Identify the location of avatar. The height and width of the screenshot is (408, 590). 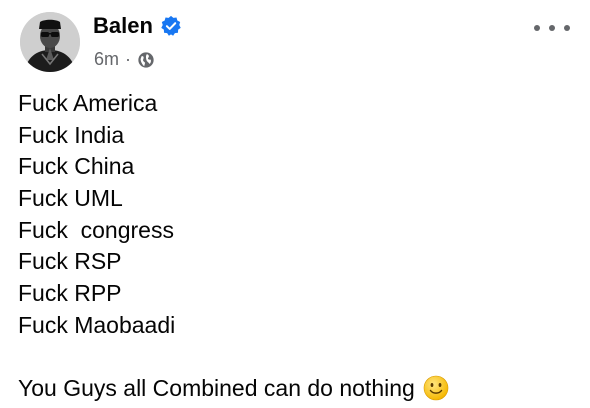
(50, 42).